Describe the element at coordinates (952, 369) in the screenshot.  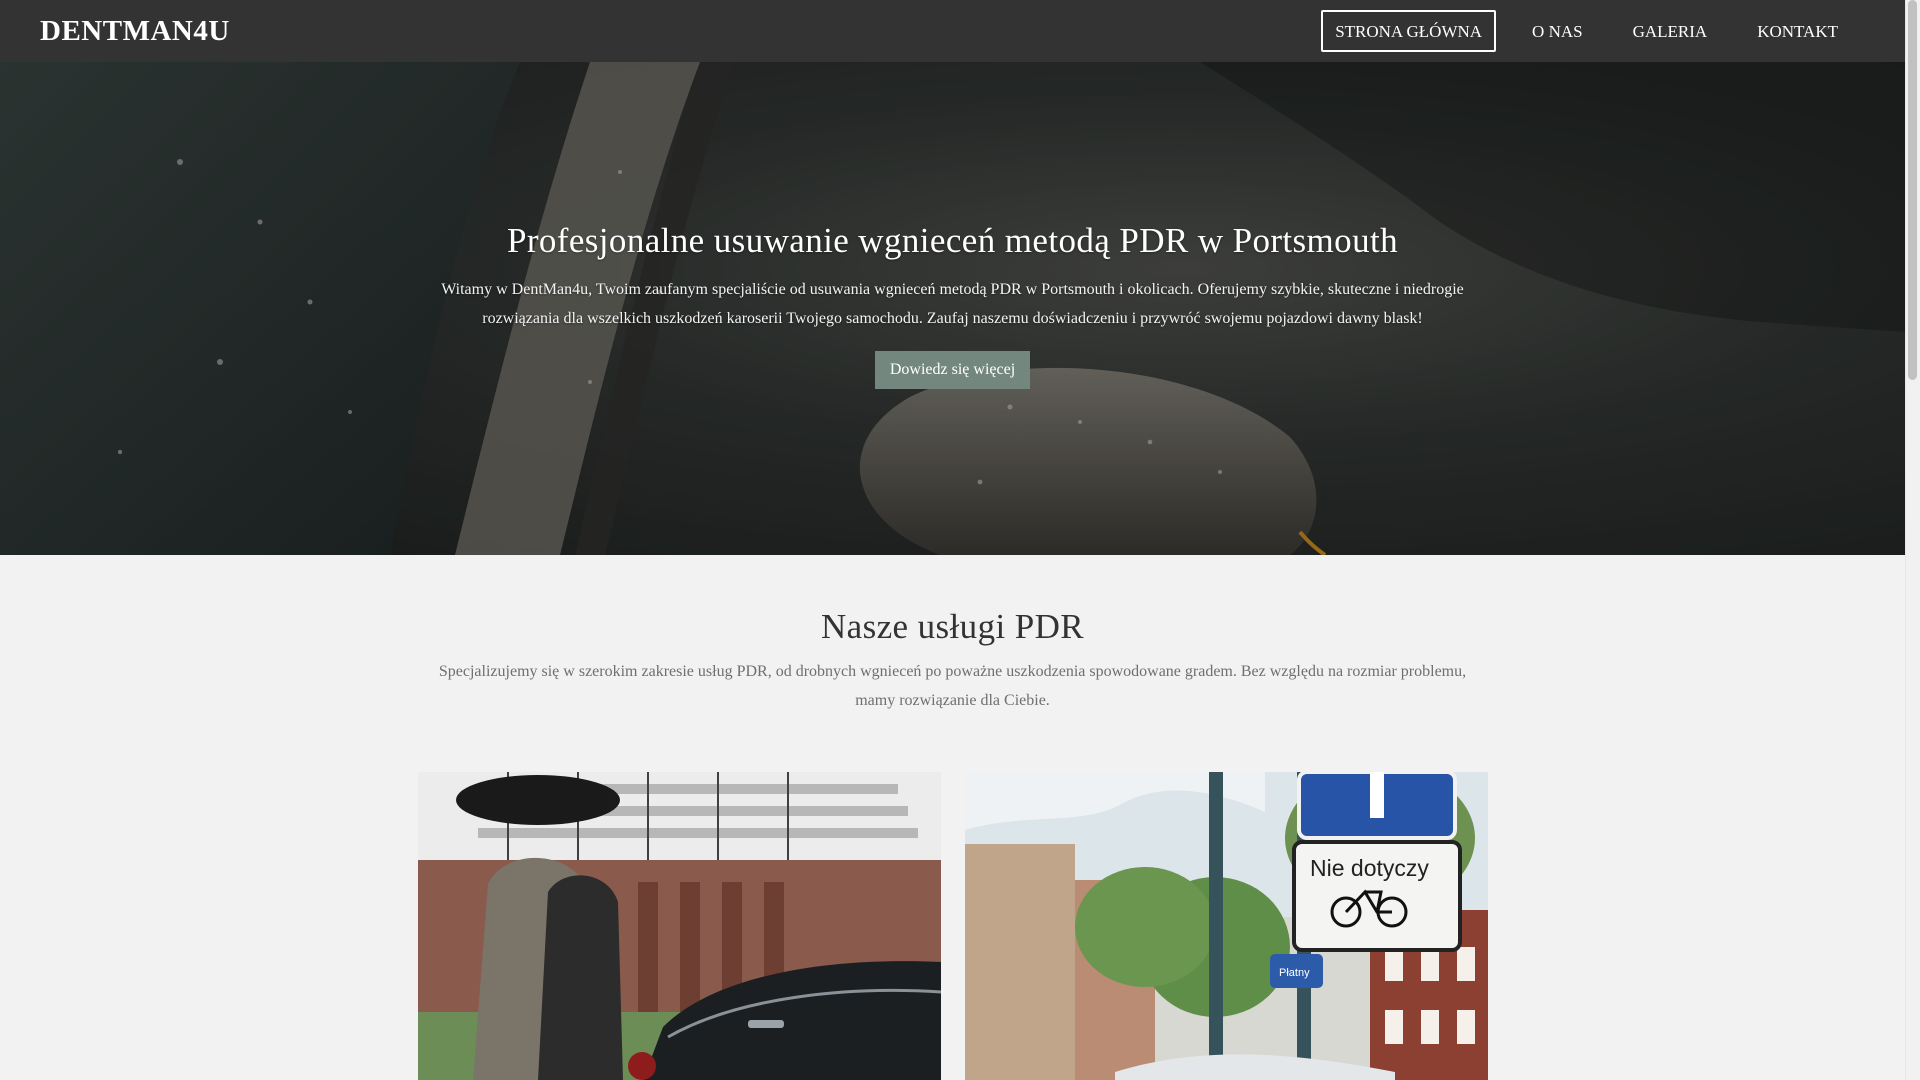
I see `learn-more-button: Dowiedz się więcej` at that location.